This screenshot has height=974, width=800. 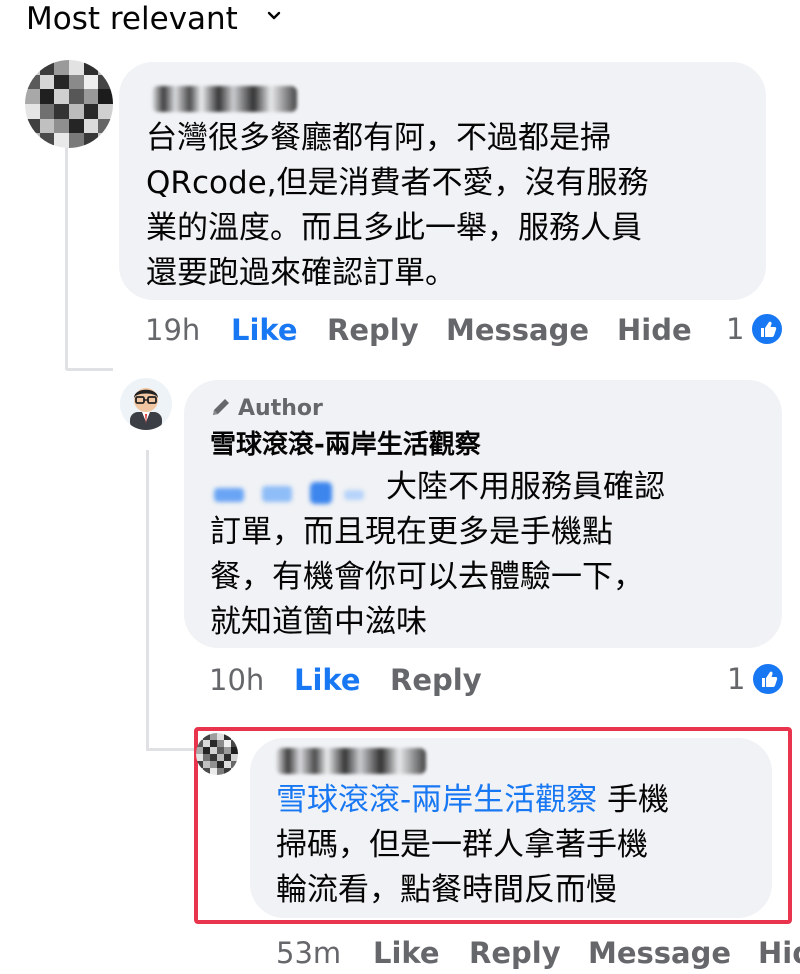 I want to click on author-badge: Author, so click(x=266, y=410).